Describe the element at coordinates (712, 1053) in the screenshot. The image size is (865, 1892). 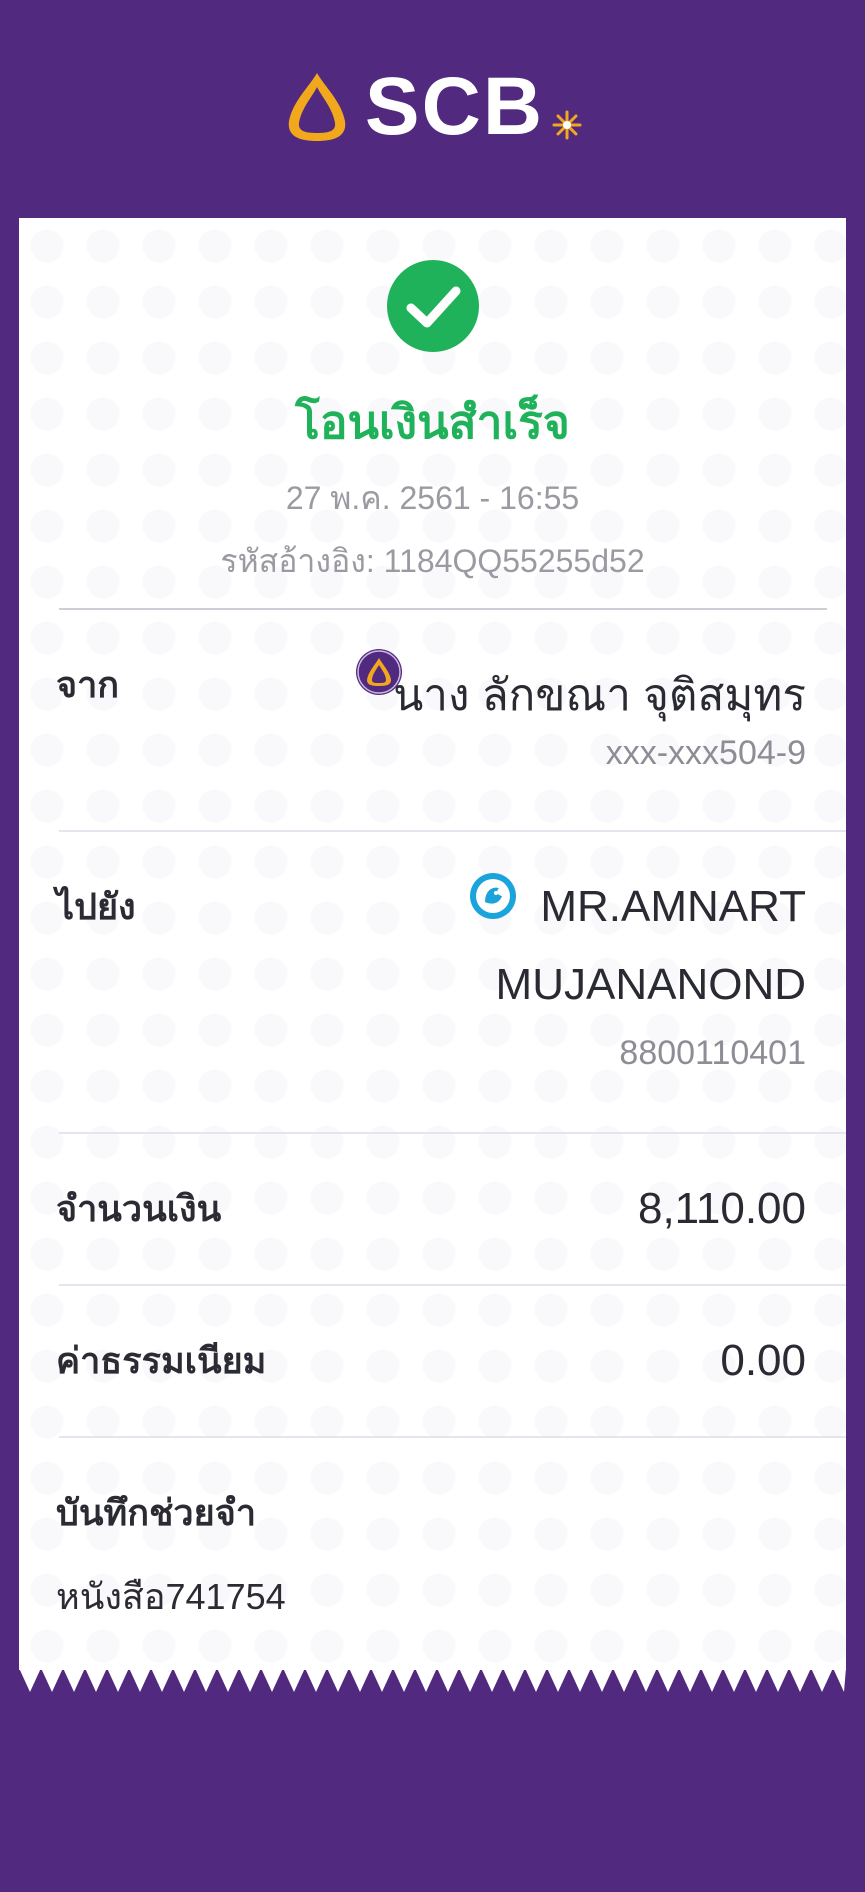
I see `recipient-account: 8800110401` at that location.